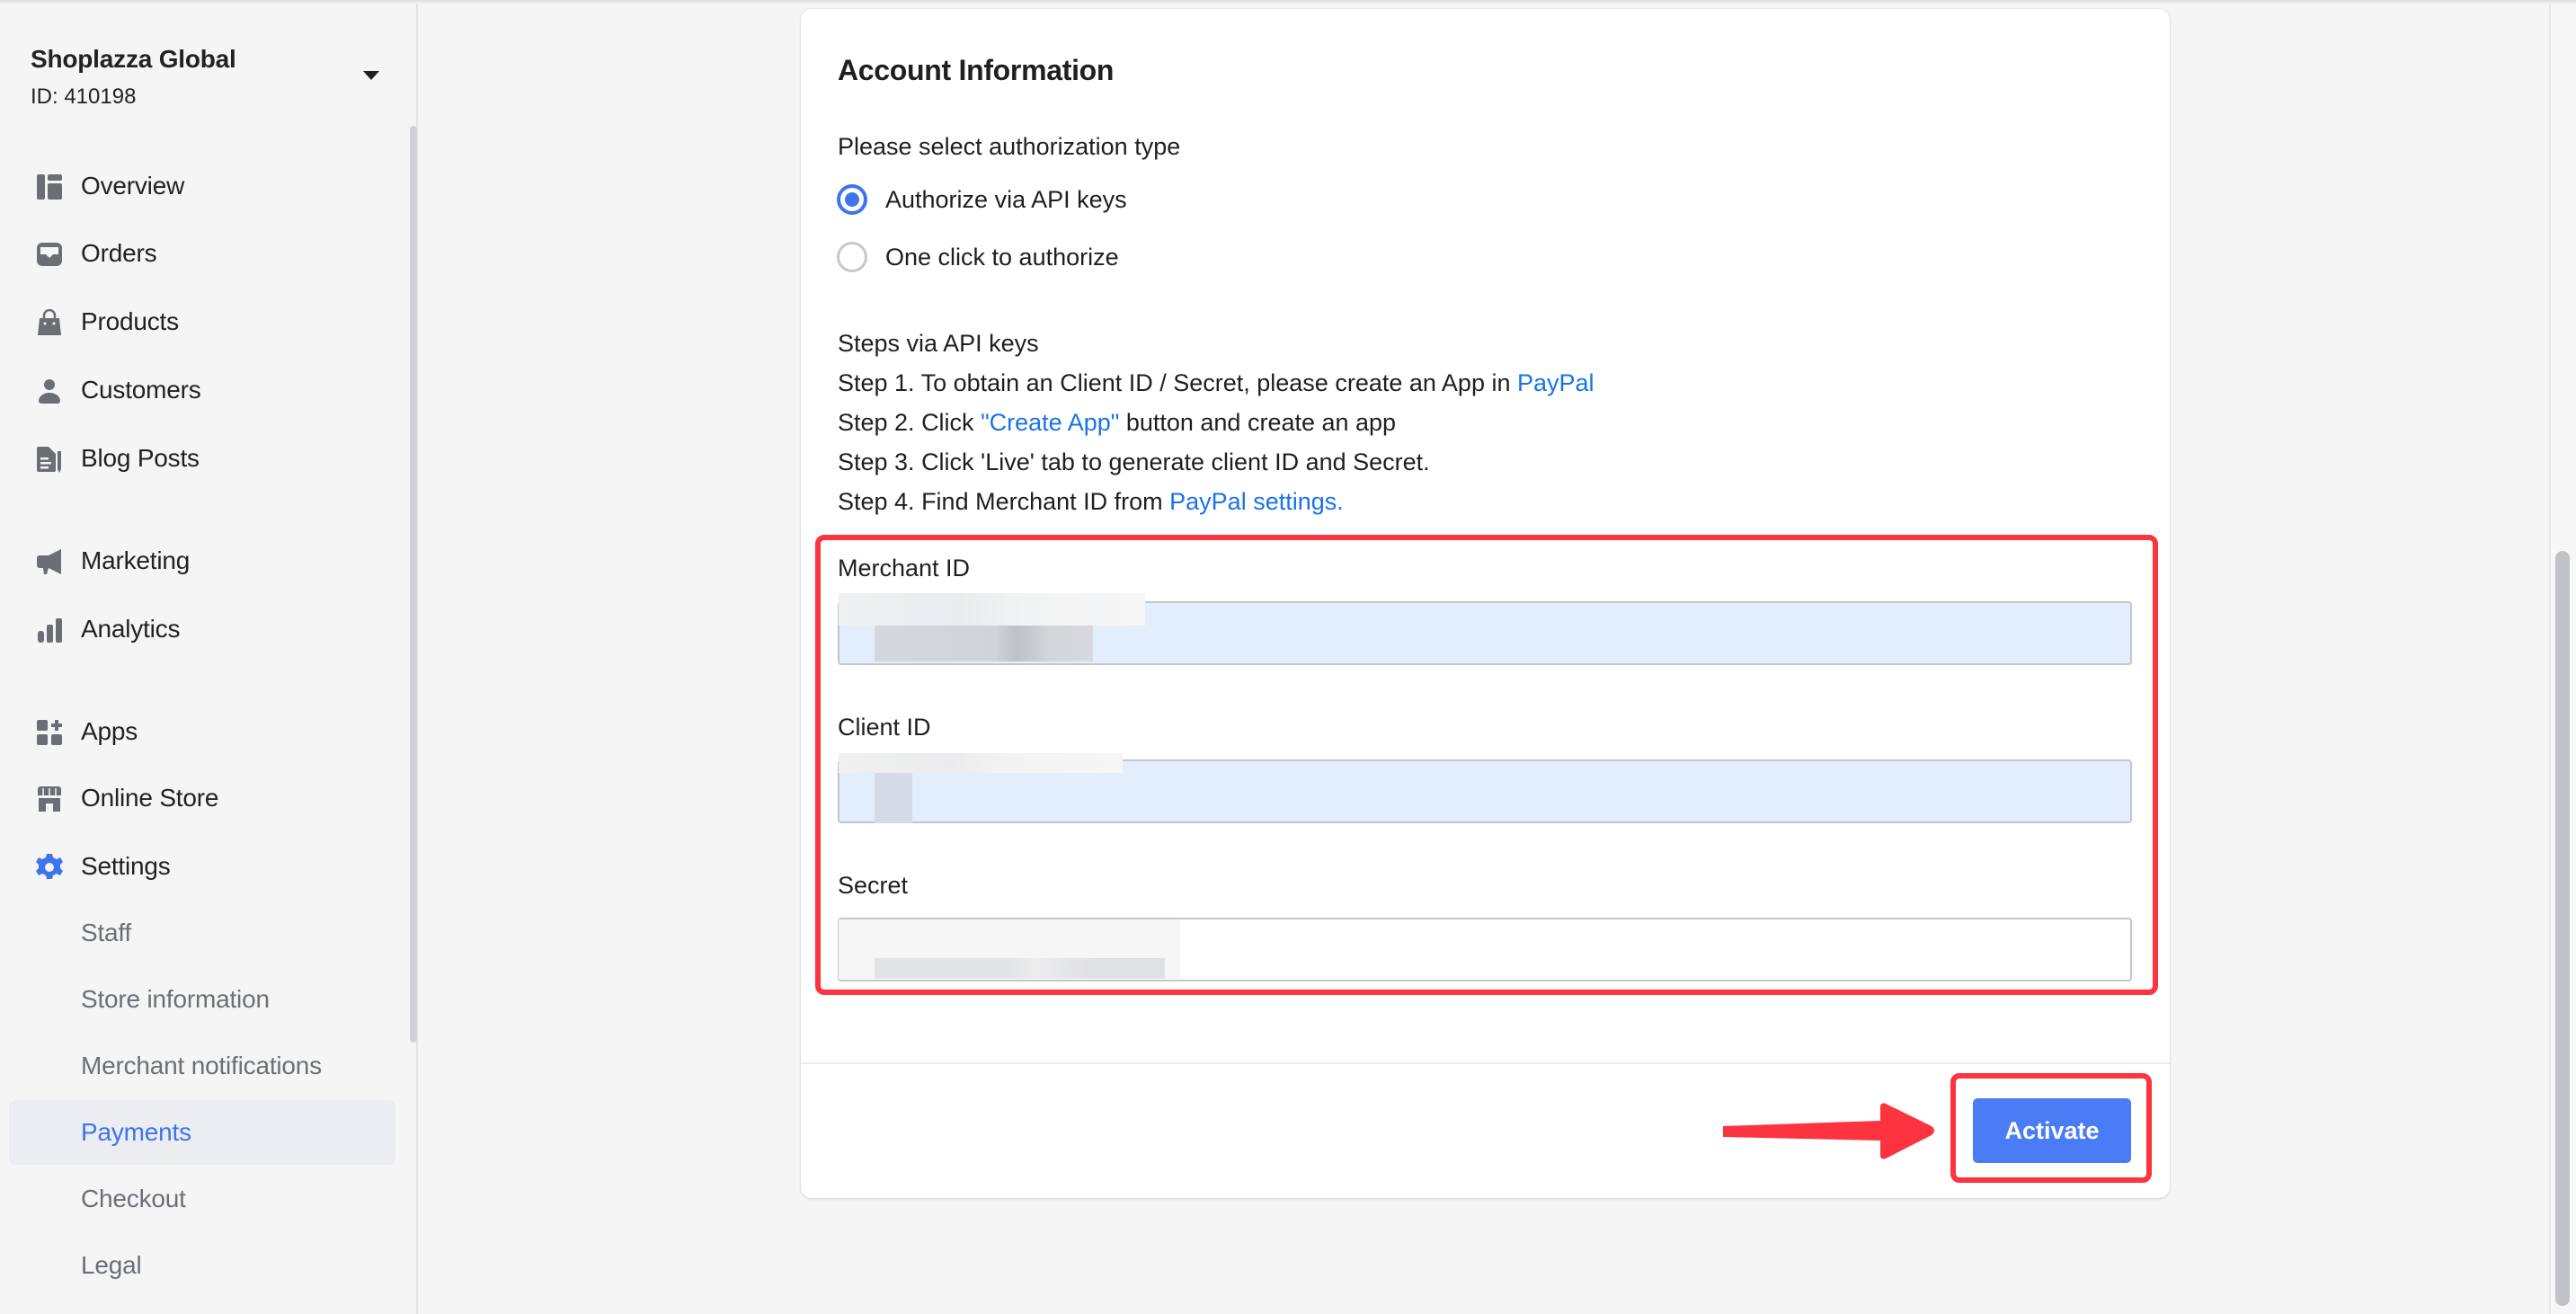 Image resolution: width=2576 pixels, height=1314 pixels. I want to click on store-name: Shoplazza Global, so click(133, 59).